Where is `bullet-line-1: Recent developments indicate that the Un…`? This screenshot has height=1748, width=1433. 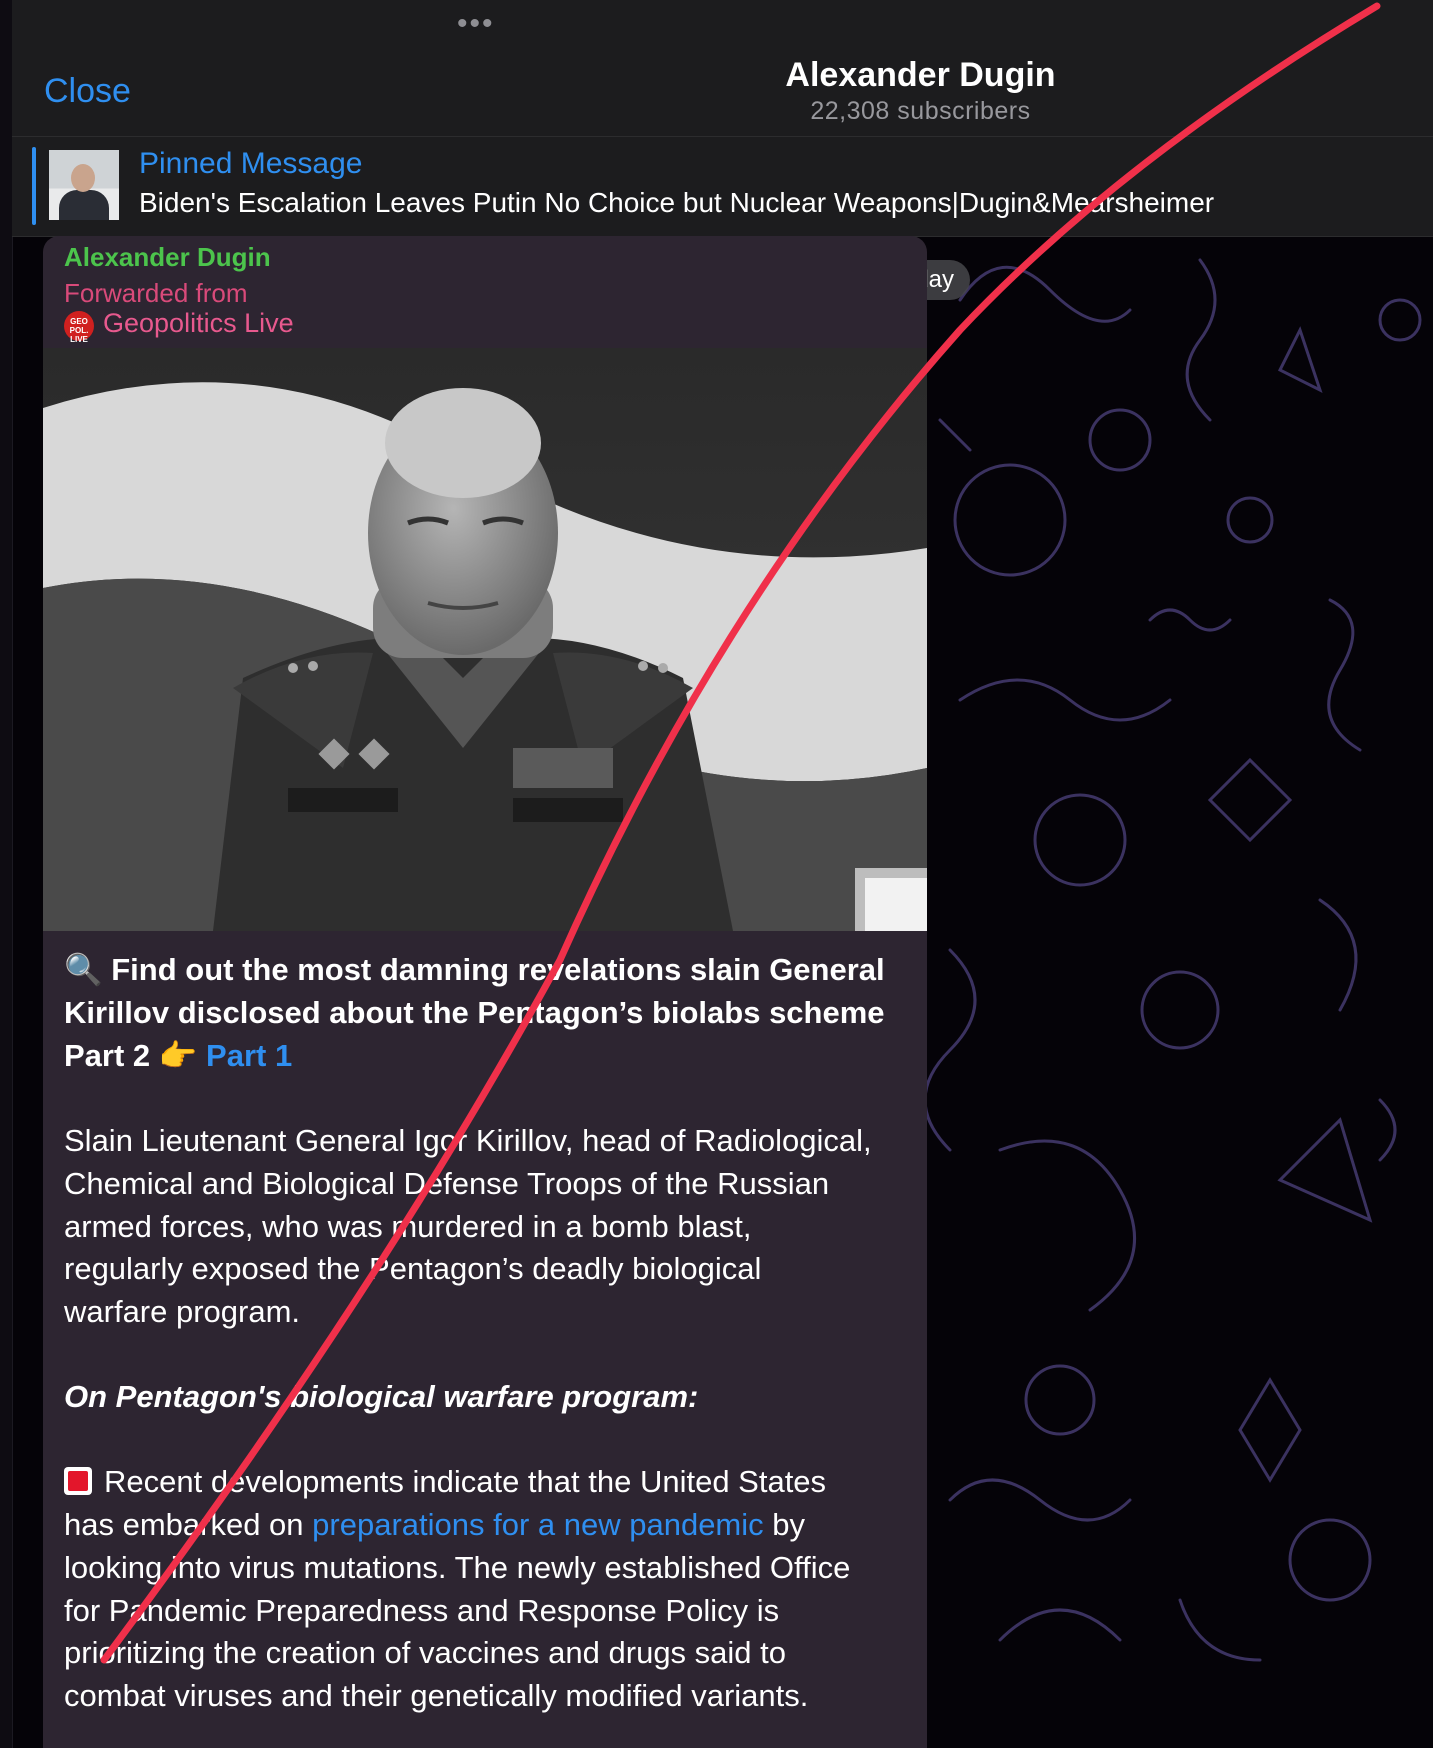 bullet-line-1: Recent developments indicate that the Un… is located at coordinates (445, 1481).